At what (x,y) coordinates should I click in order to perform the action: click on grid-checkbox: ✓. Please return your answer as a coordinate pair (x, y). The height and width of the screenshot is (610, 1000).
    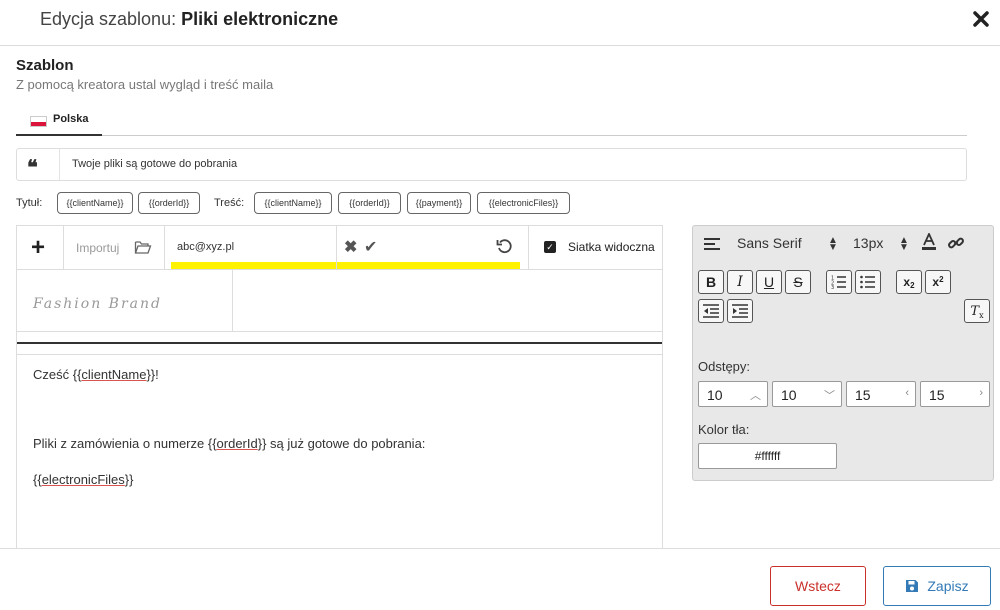
    Looking at the image, I should click on (550, 247).